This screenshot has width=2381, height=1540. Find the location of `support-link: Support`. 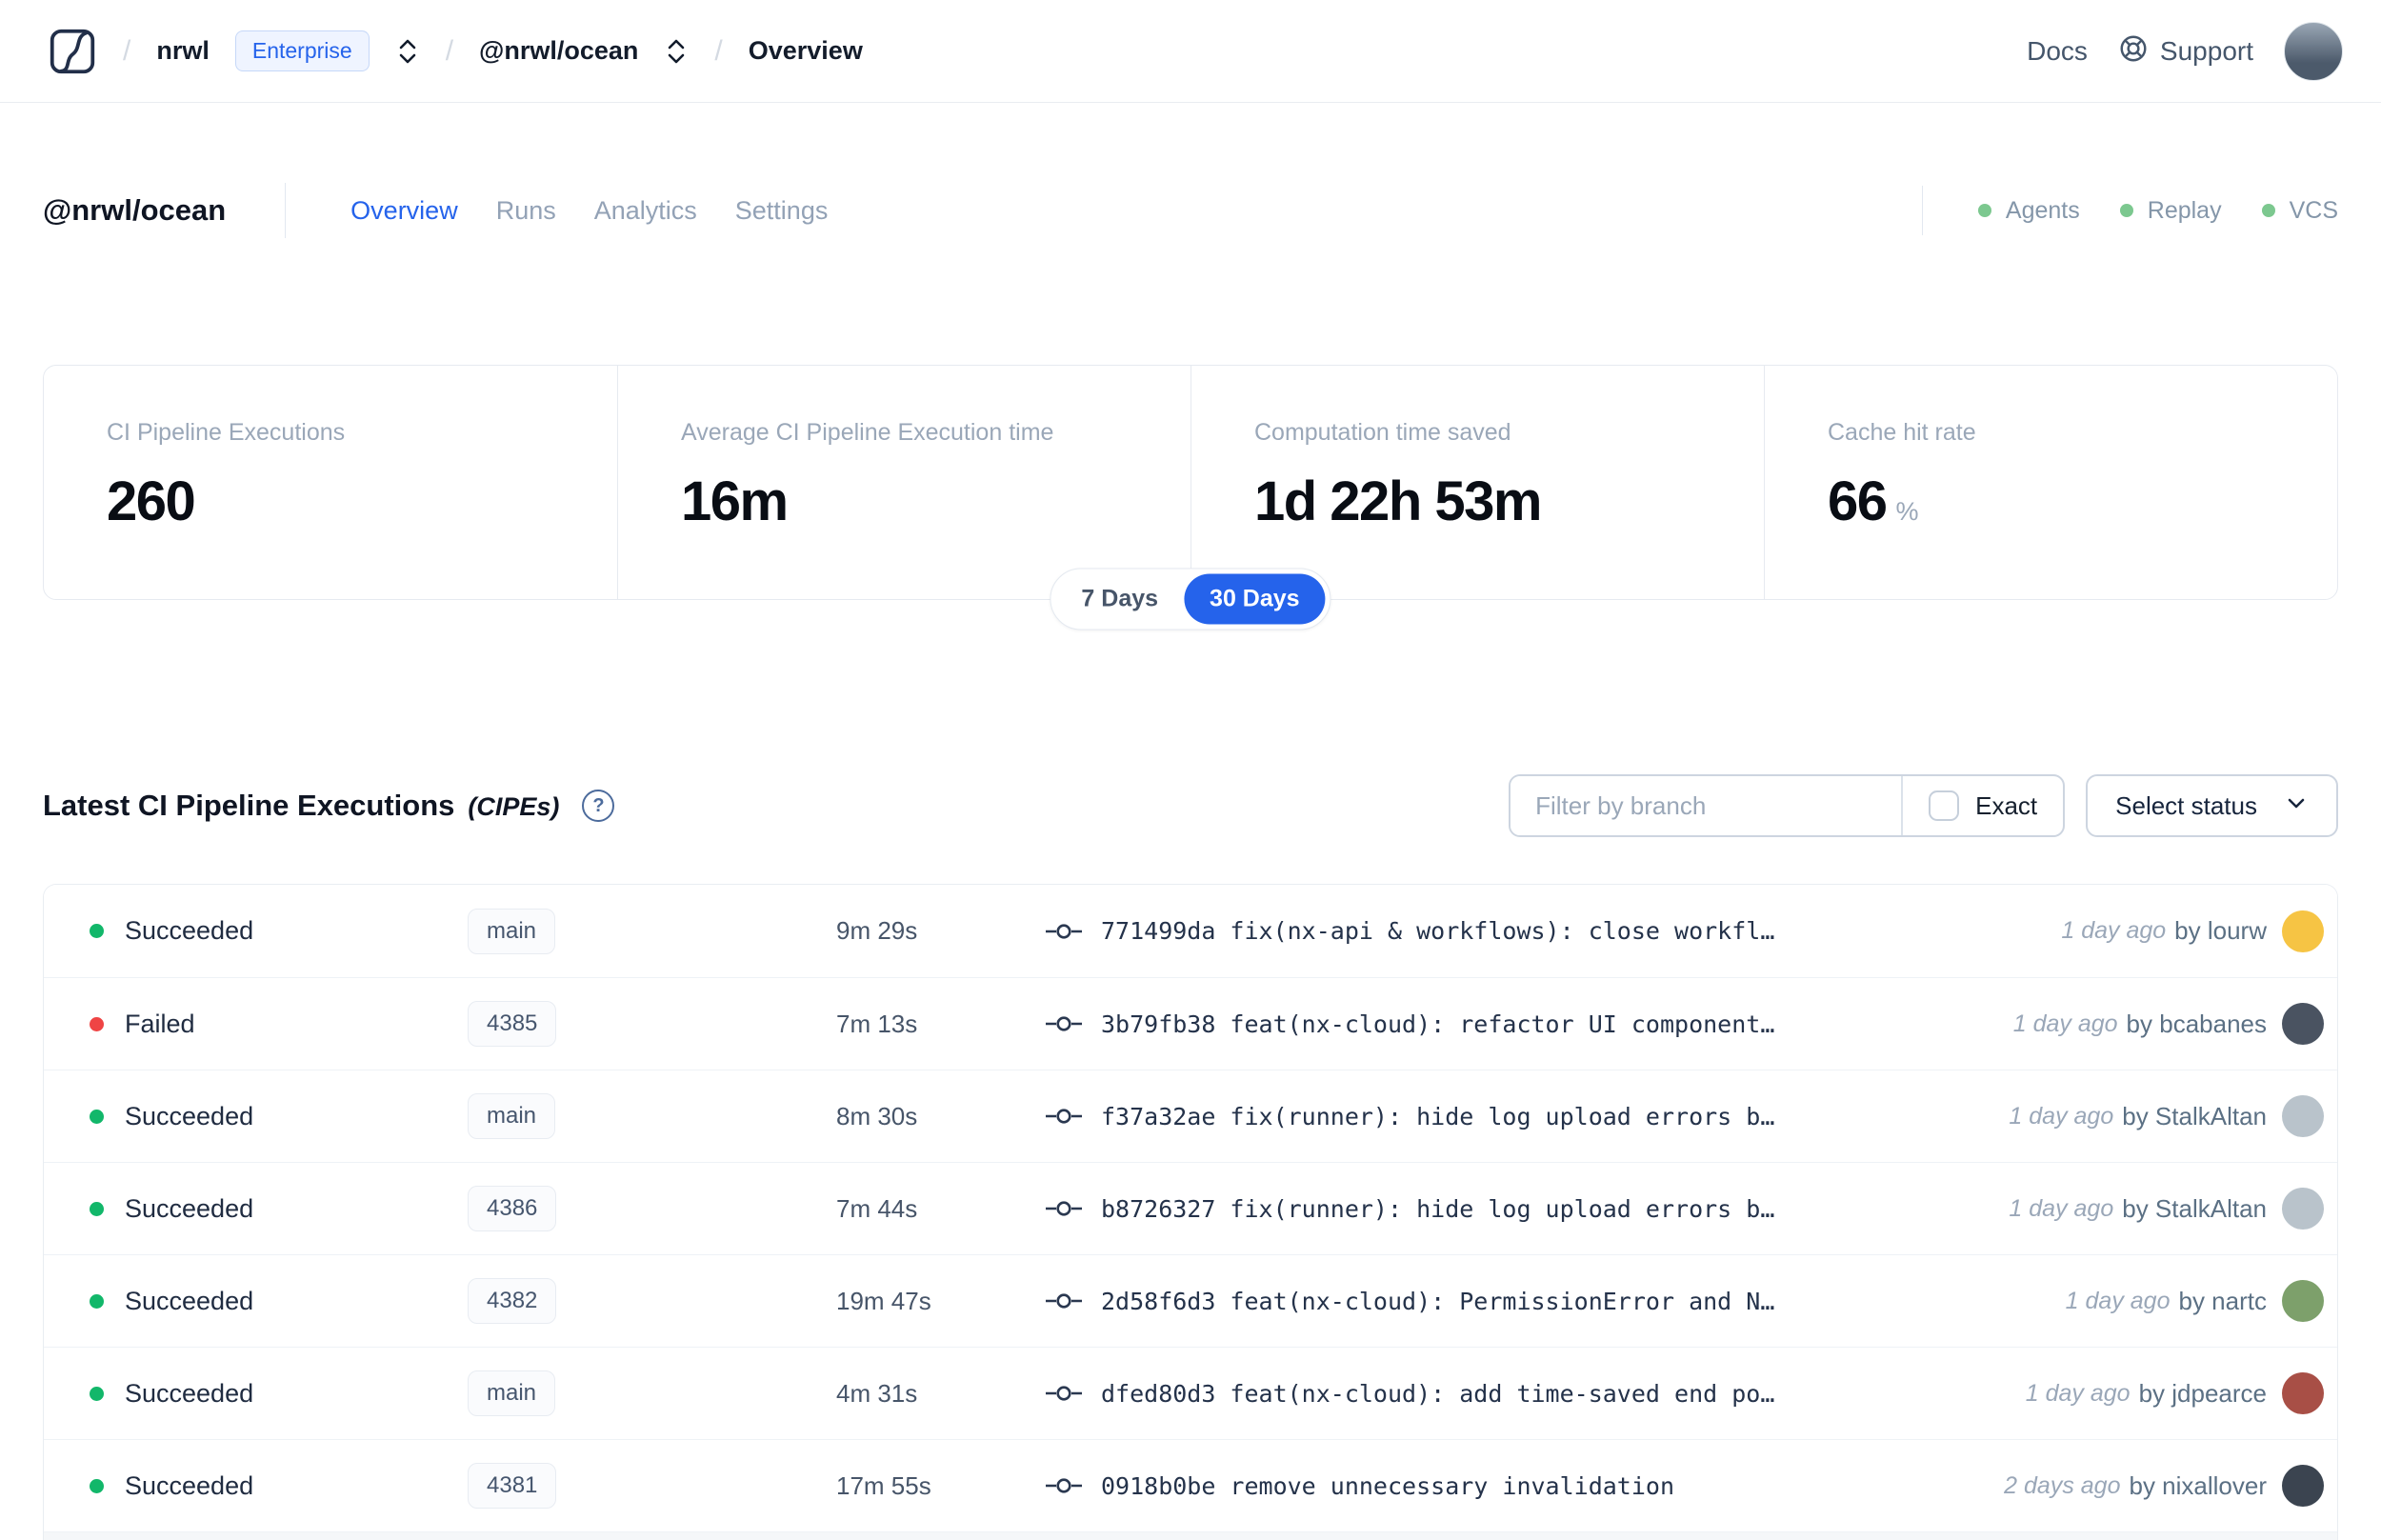

support-link: Support is located at coordinates (2185, 51).